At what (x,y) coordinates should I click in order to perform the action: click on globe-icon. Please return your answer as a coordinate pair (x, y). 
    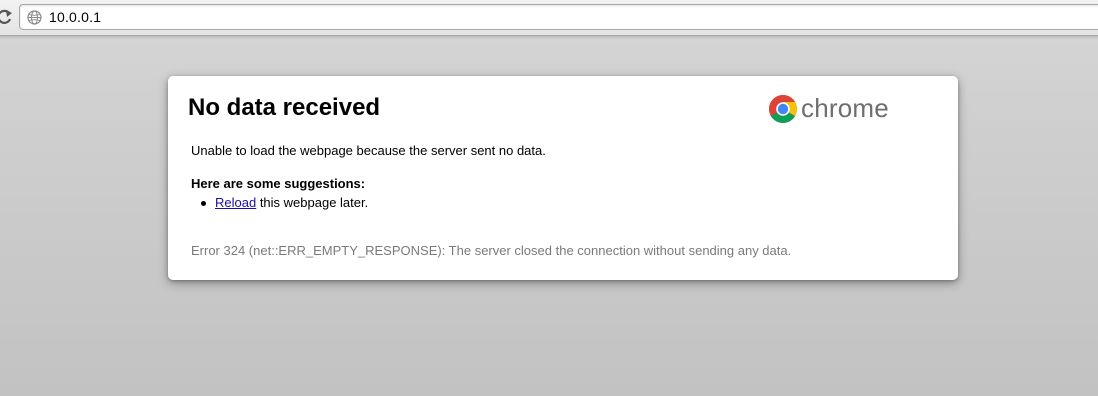
    Looking at the image, I should click on (34, 17).